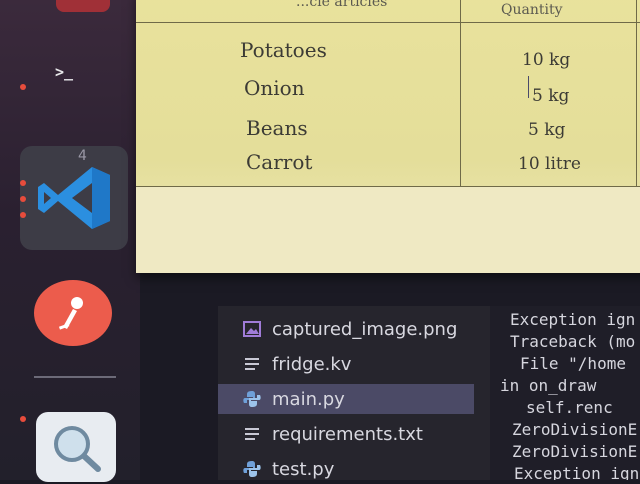 The width and height of the screenshot is (640, 484). I want to click on table-header-articles: ...cle articles, so click(342, 5).